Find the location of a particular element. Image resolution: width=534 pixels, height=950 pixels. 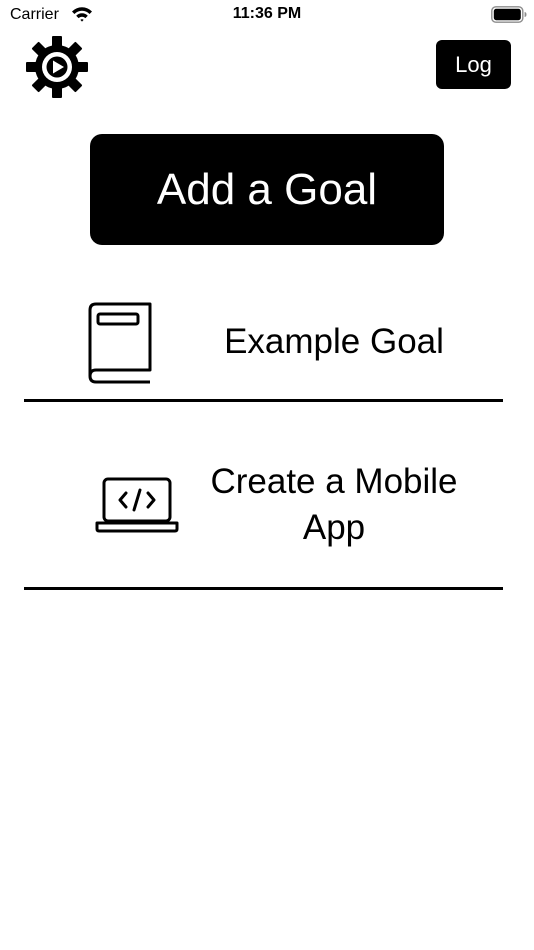

book-icon is located at coordinates (120, 343).